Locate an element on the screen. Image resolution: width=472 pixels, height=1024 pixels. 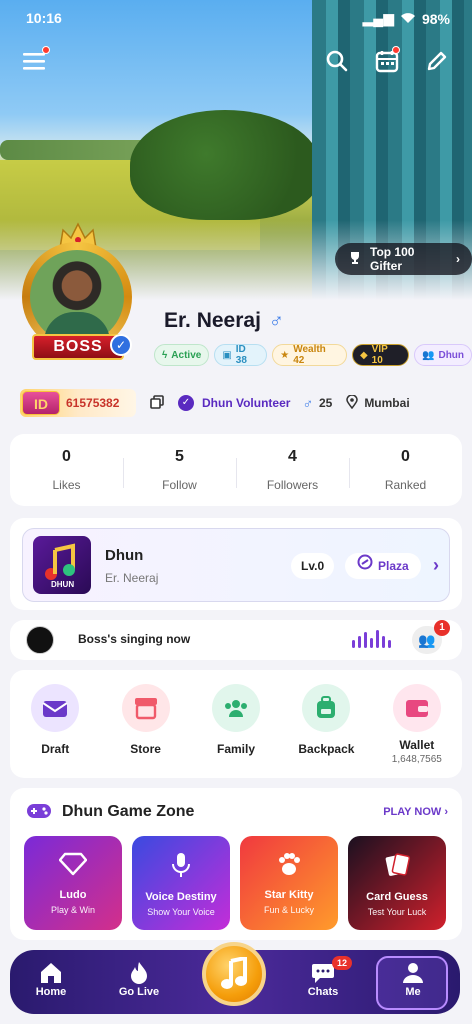
live-now-text: Boss's singing now is located at coordinates (134, 639).